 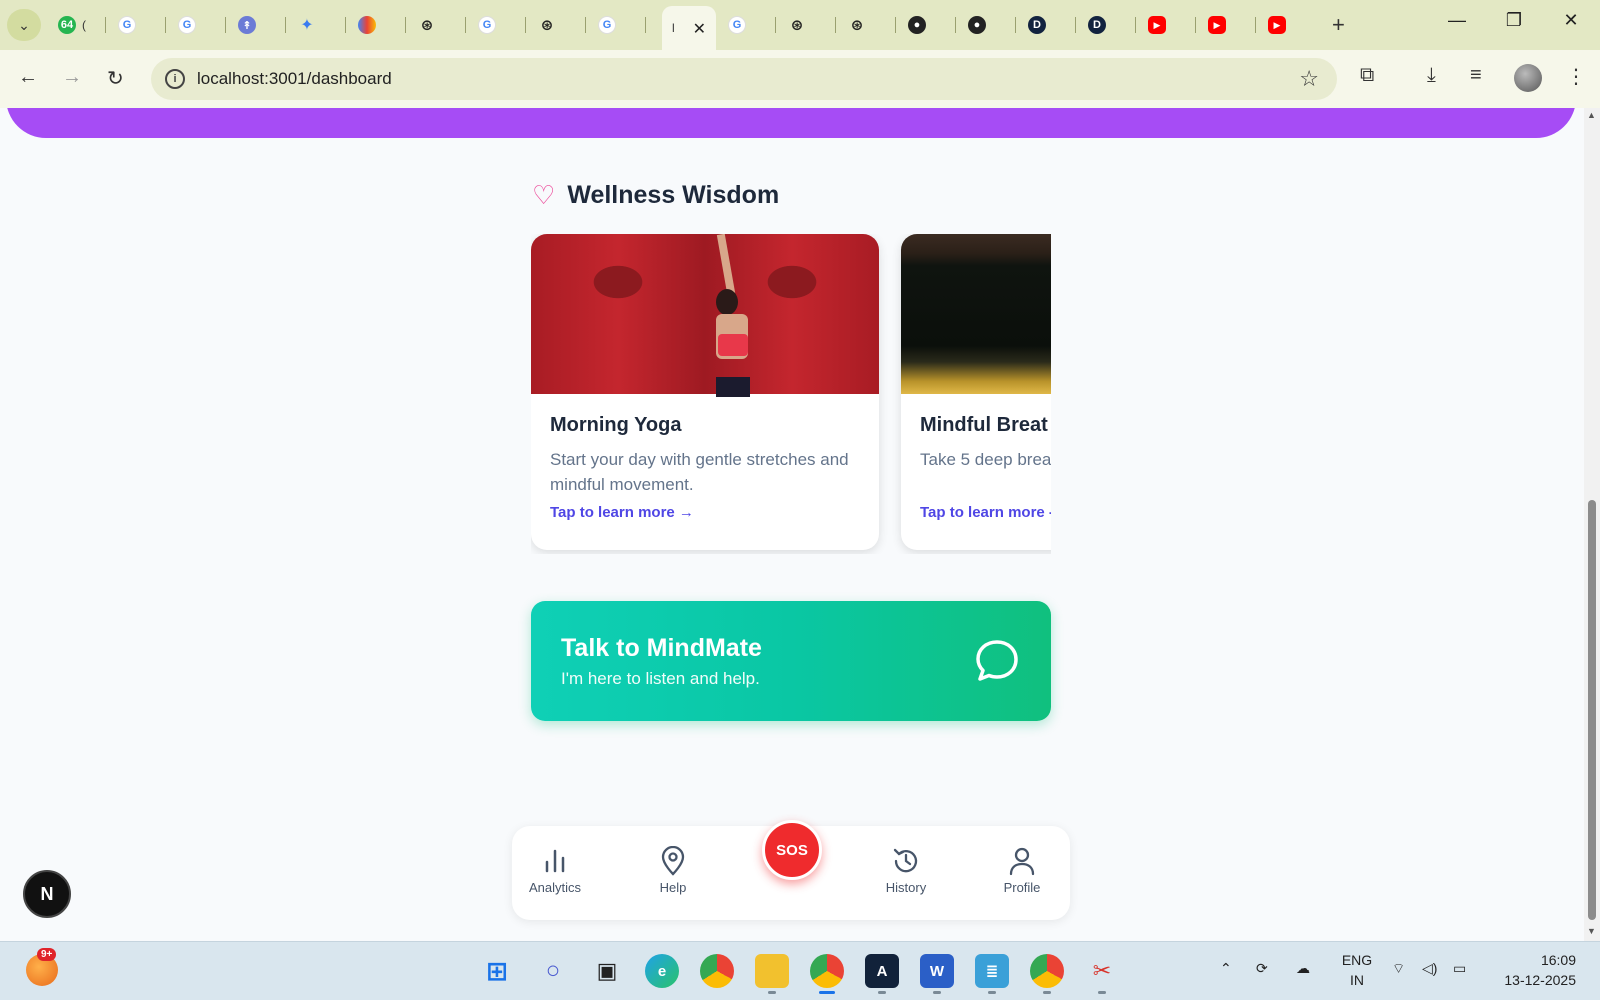 I want to click on sos-button: SOS, so click(x=792, y=850).